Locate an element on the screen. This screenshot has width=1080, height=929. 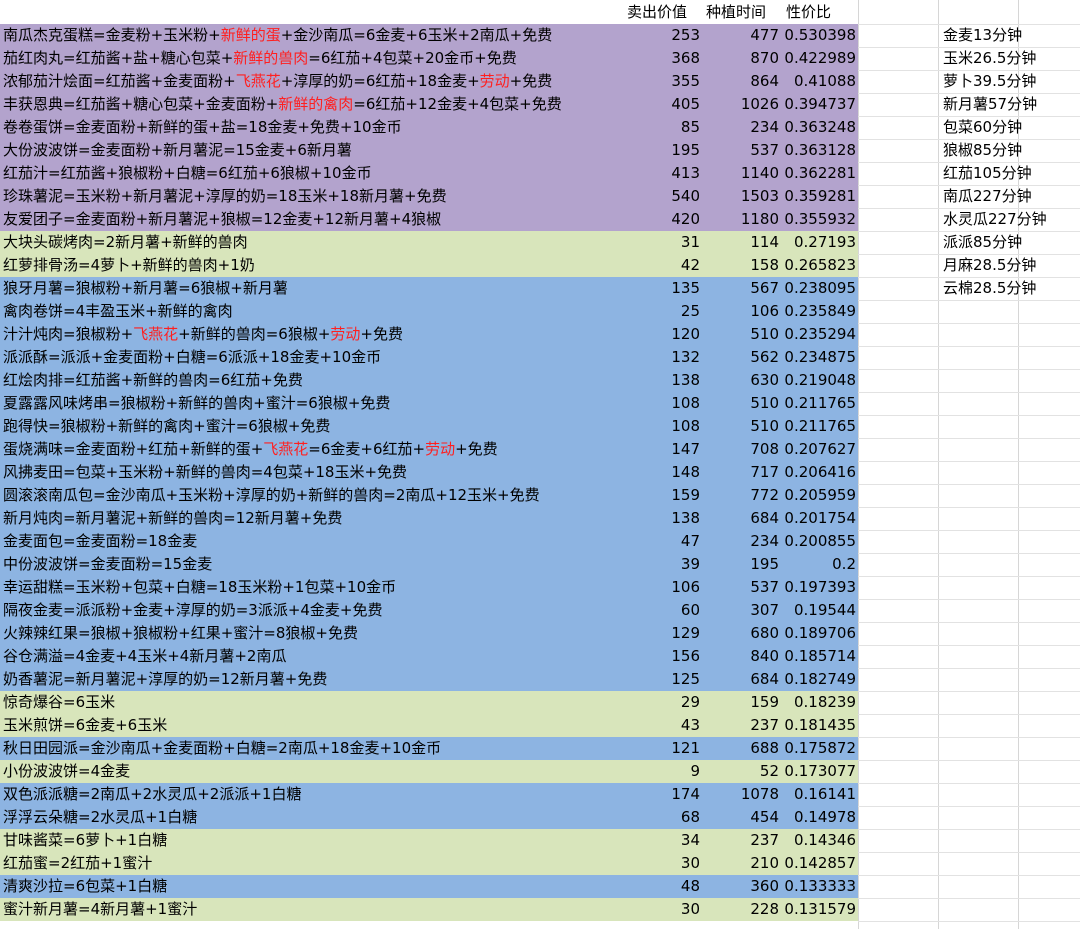
cost-ratio-cell: 0.185714 is located at coordinates (819, 656).